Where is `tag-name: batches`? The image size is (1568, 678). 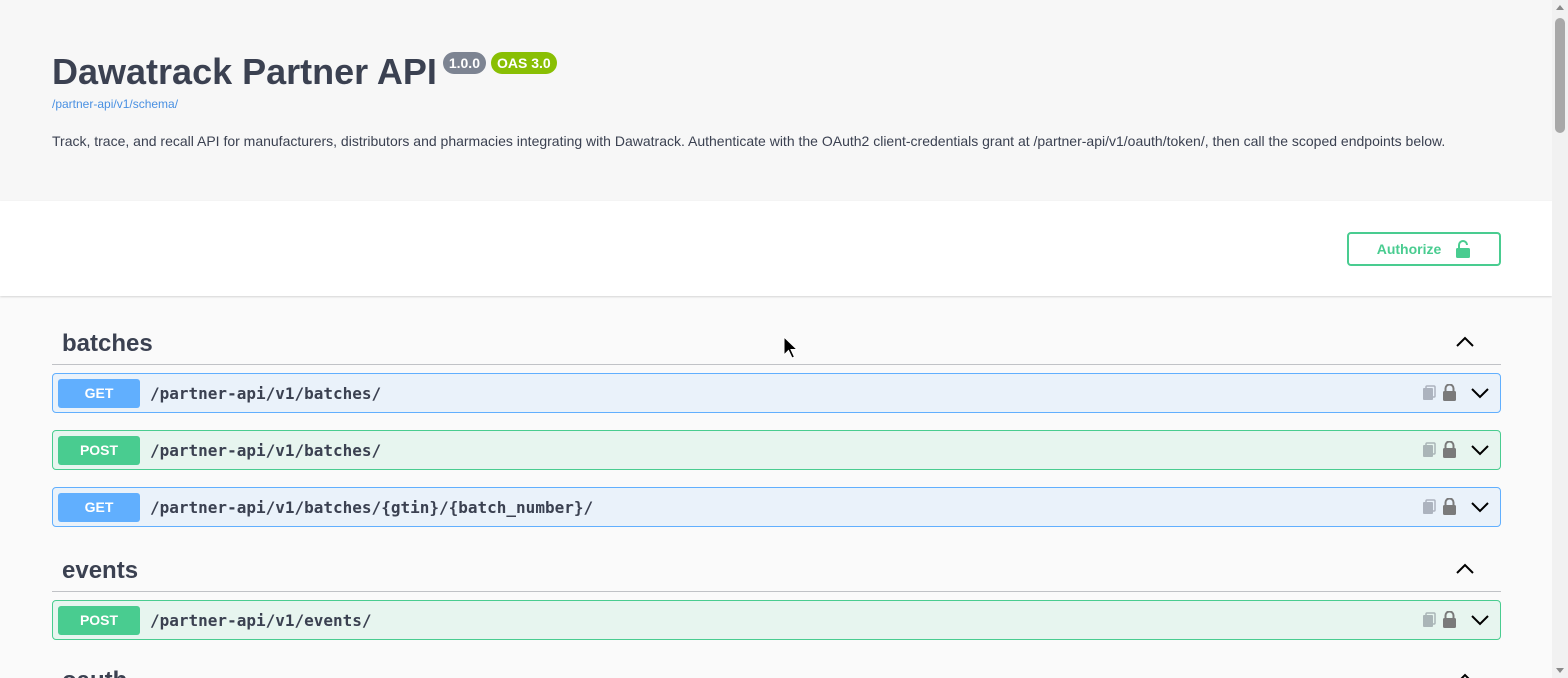
tag-name: batches is located at coordinates (107, 343).